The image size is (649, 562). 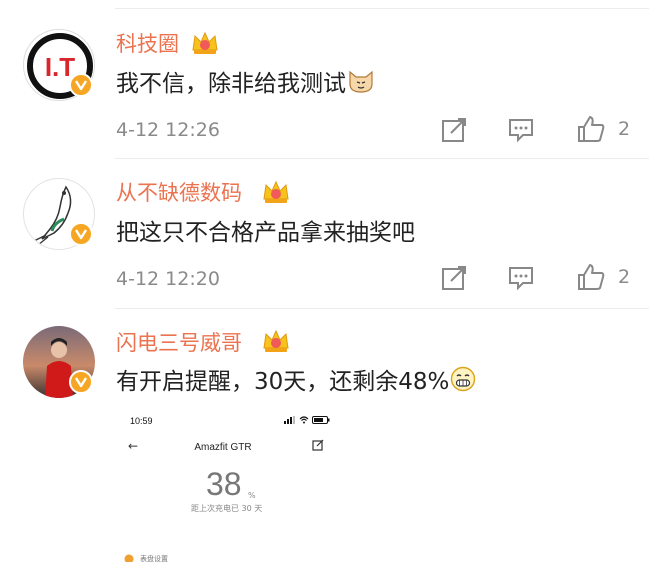 I want to click on settings-row: 表盘设置, so click(x=146, y=558).